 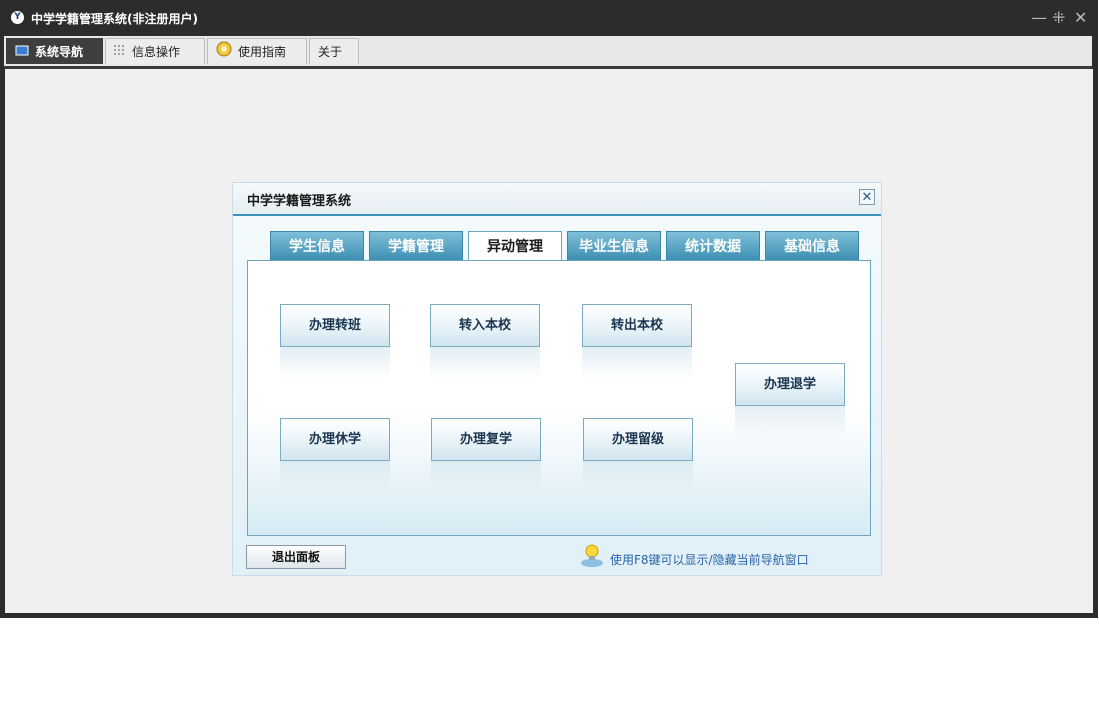 What do you see at coordinates (224, 53) in the screenshot?
I see `help-circle-icon` at bounding box center [224, 53].